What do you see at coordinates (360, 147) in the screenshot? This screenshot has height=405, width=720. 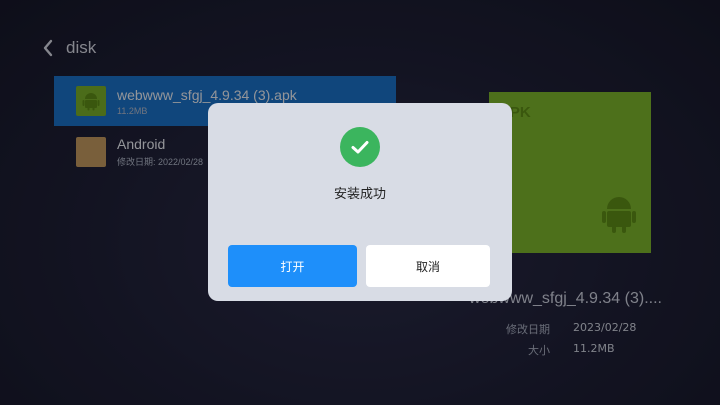 I see `check-circle-icon` at bounding box center [360, 147].